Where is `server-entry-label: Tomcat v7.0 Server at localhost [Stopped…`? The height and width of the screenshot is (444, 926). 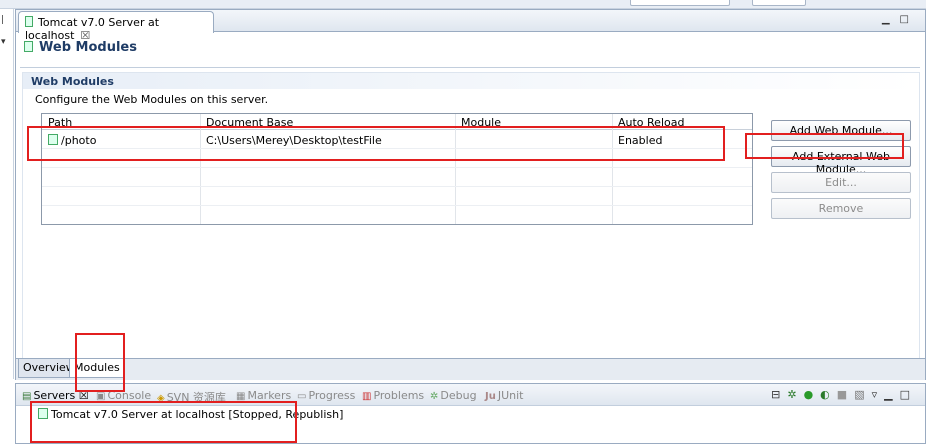
server-entry-label: Tomcat v7.0 Server at localhost [Stopped… is located at coordinates (197, 414).